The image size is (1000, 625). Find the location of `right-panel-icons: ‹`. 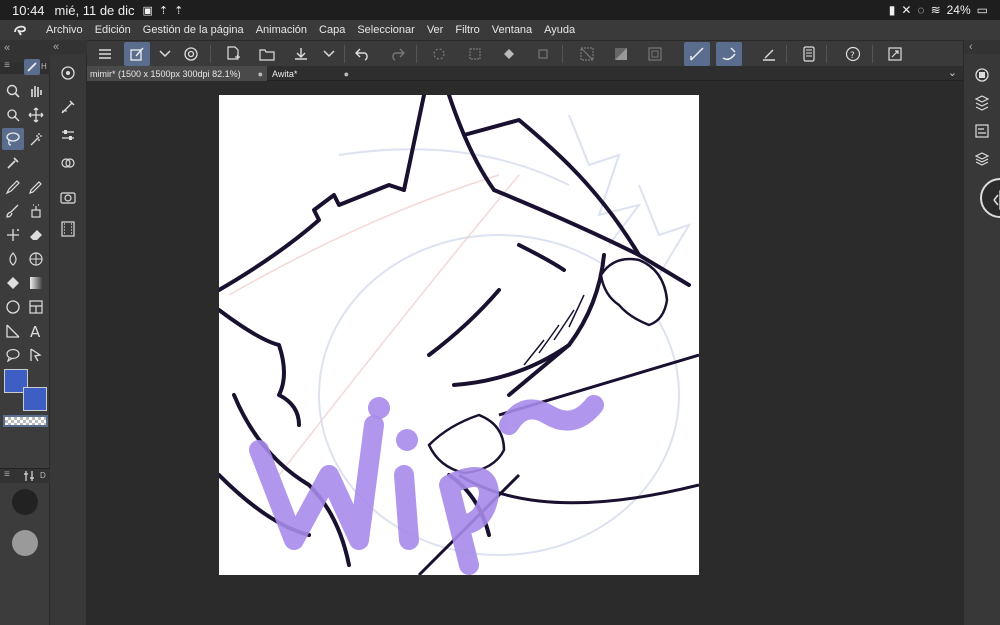

right-panel-icons: ‹ is located at coordinates (981, 332).